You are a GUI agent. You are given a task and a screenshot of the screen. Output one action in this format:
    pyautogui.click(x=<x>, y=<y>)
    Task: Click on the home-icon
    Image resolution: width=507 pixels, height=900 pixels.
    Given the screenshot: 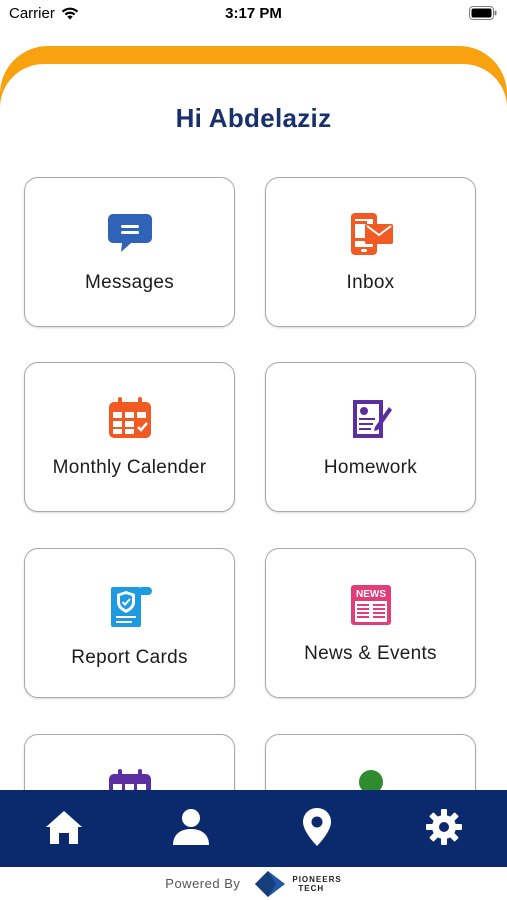 What is the action you would take?
    pyautogui.click(x=64, y=827)
    